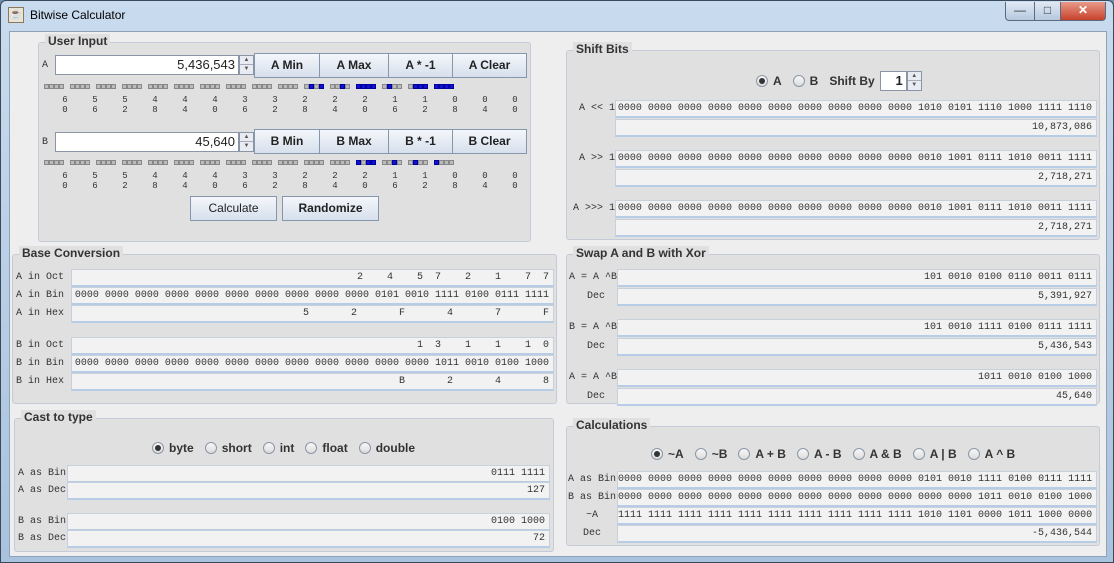 The height and width of the screenshot is (563, 1114). Describe the element at coordinates (769, 81) in the screenshot. I see `shift-radio-a: A` at that location.